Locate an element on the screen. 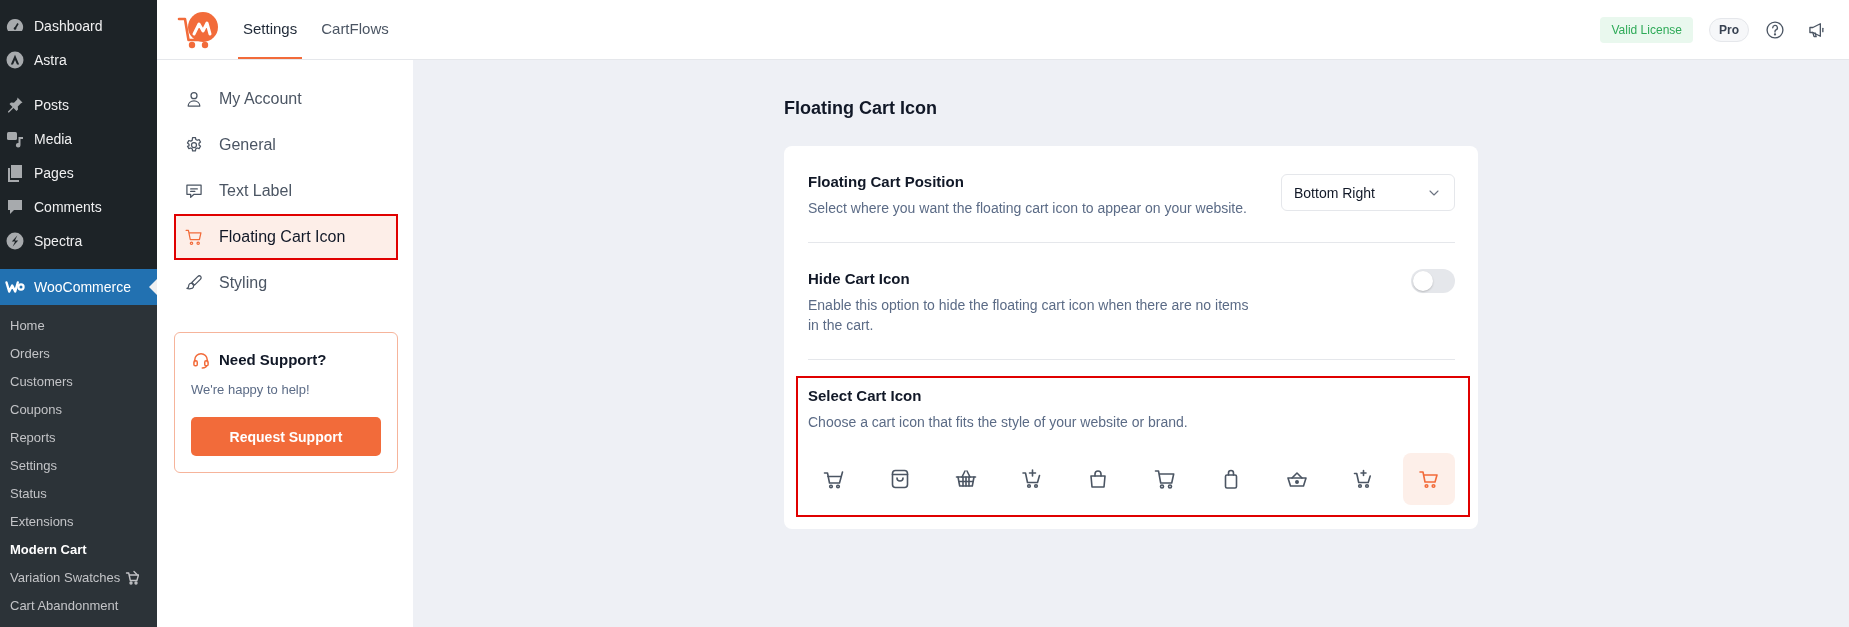  submenu-item: Modern Cart is located at coordinates (78, 549).